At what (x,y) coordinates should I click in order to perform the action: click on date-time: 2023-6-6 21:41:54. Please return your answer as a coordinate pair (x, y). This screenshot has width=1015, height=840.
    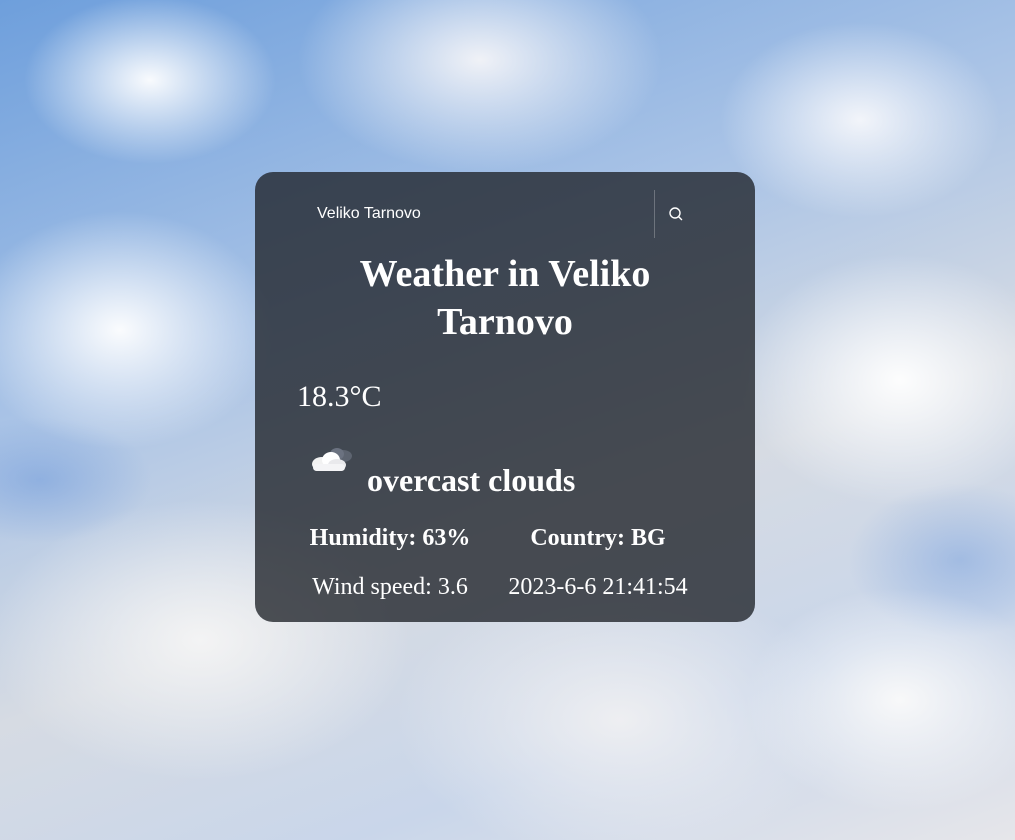
    Looking at the image, I should click on (598, 587).